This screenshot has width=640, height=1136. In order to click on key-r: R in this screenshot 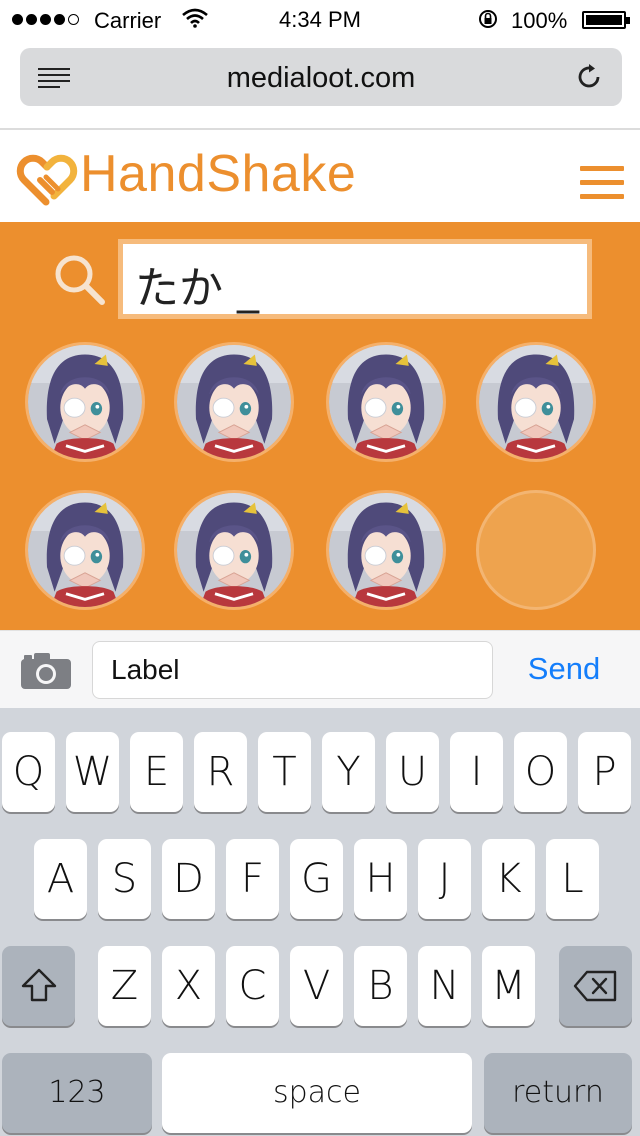, I will do `click(220, 772)`.